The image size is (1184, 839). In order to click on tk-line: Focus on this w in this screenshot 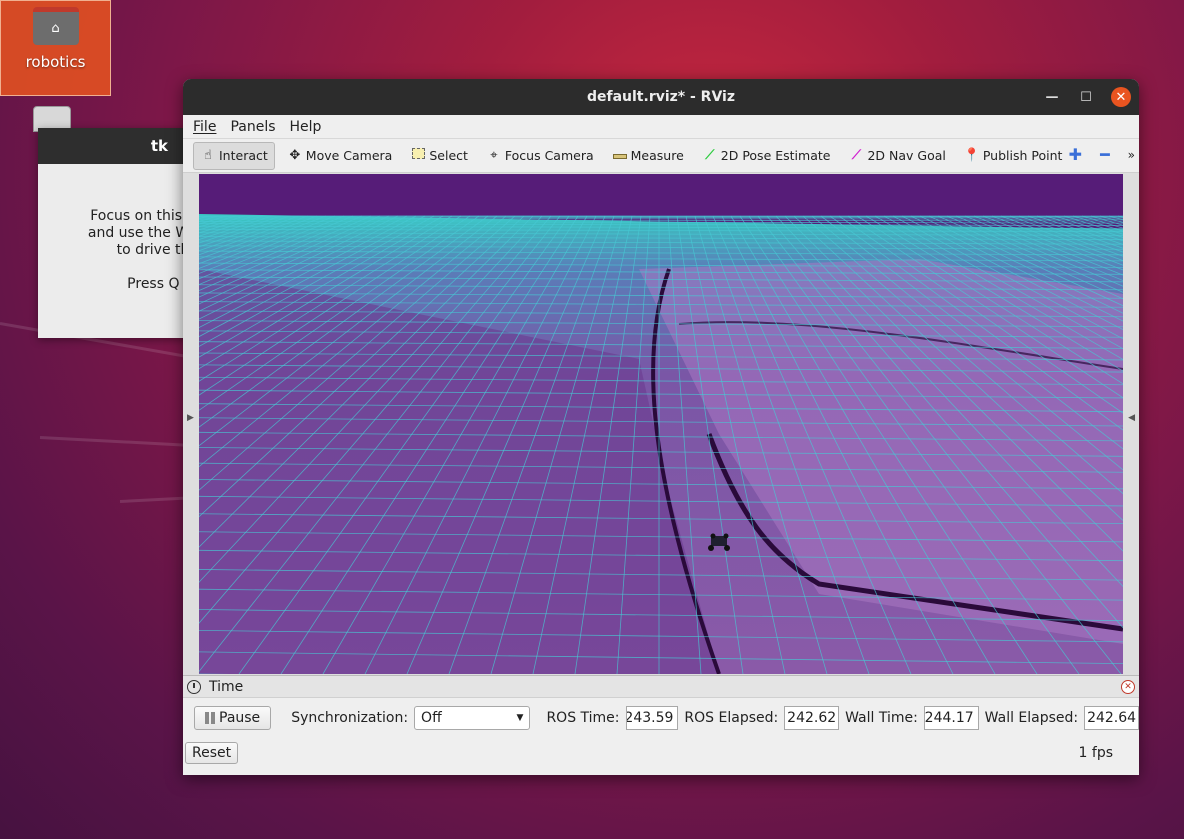, I will do `click(144, 216)`.